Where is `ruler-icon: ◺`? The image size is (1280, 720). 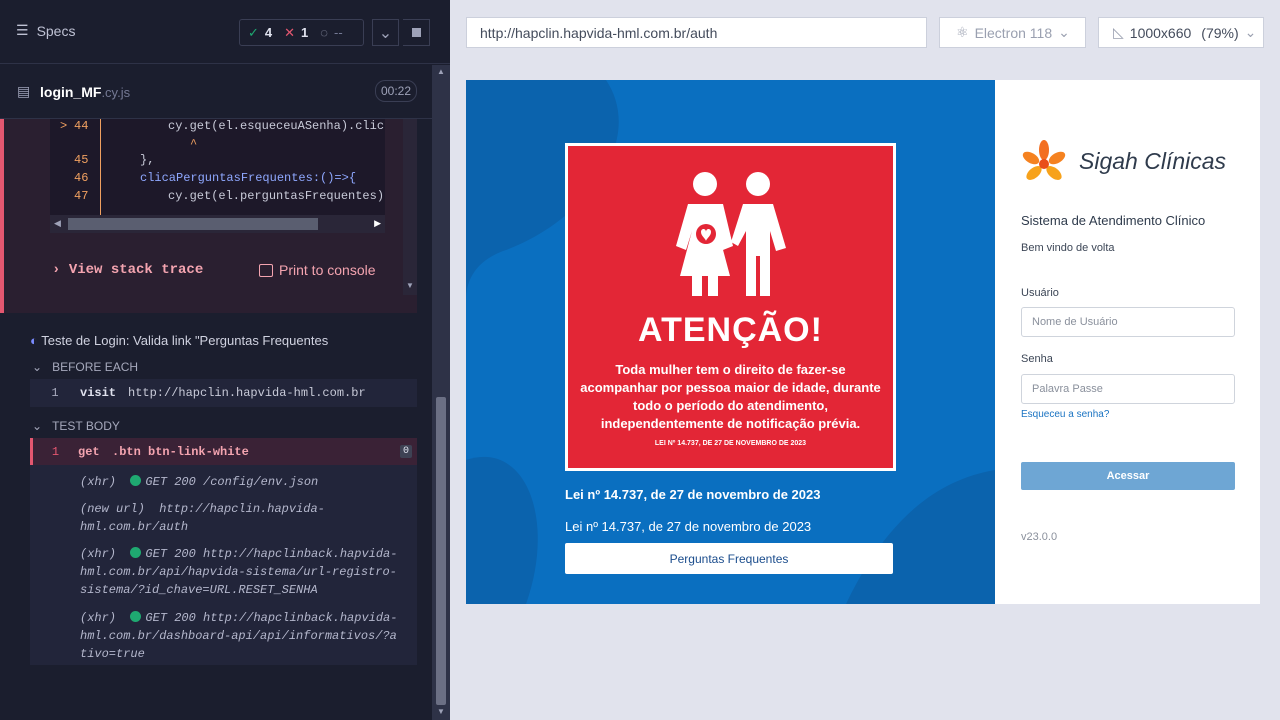
ruler-icon: ◺ is located at coordinates (1118, 32).